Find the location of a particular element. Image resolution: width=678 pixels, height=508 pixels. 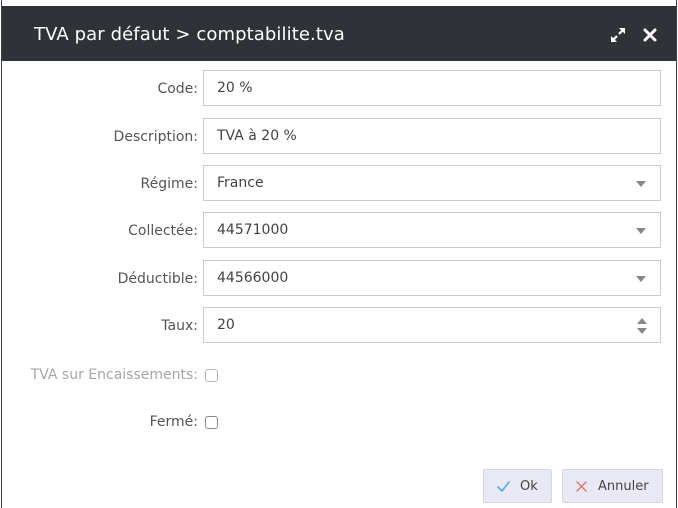

deductible-label: Déductible: is located at coordinates (157, 279).